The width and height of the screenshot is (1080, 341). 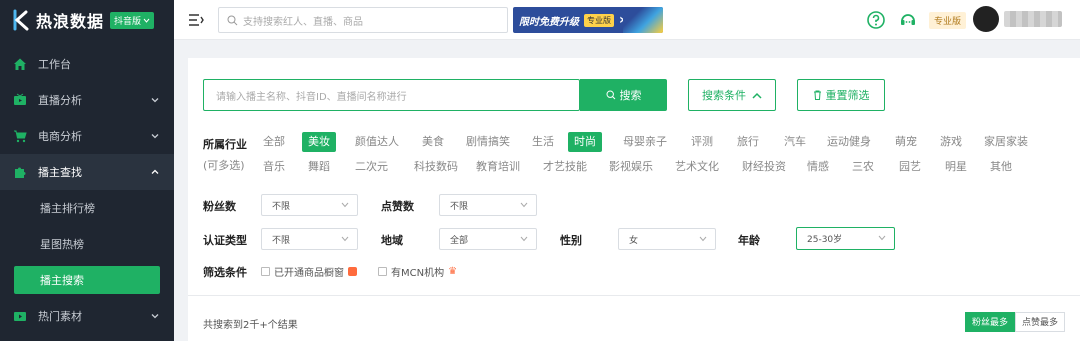 What do you see at coordinates (87, 136) in the screenshot?
I see `sidebar-item-ecommerce-analysis: 电商分析` at bounding box center [87, 136].